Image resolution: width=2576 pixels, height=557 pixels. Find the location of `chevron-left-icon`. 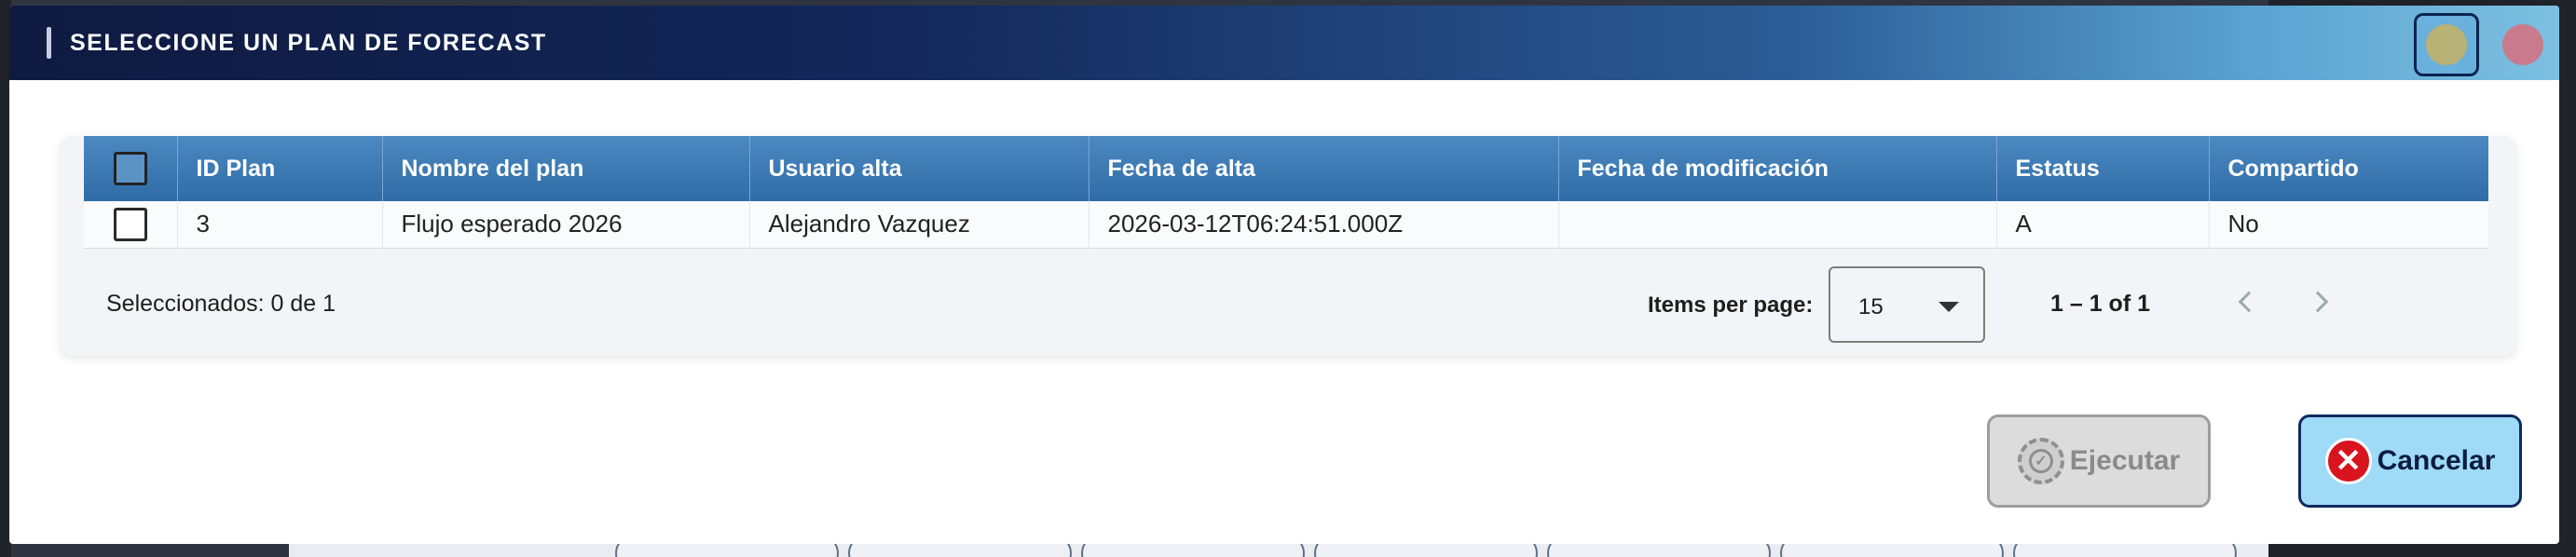

chevron-left-icon is located at coordinates (2249, 302).